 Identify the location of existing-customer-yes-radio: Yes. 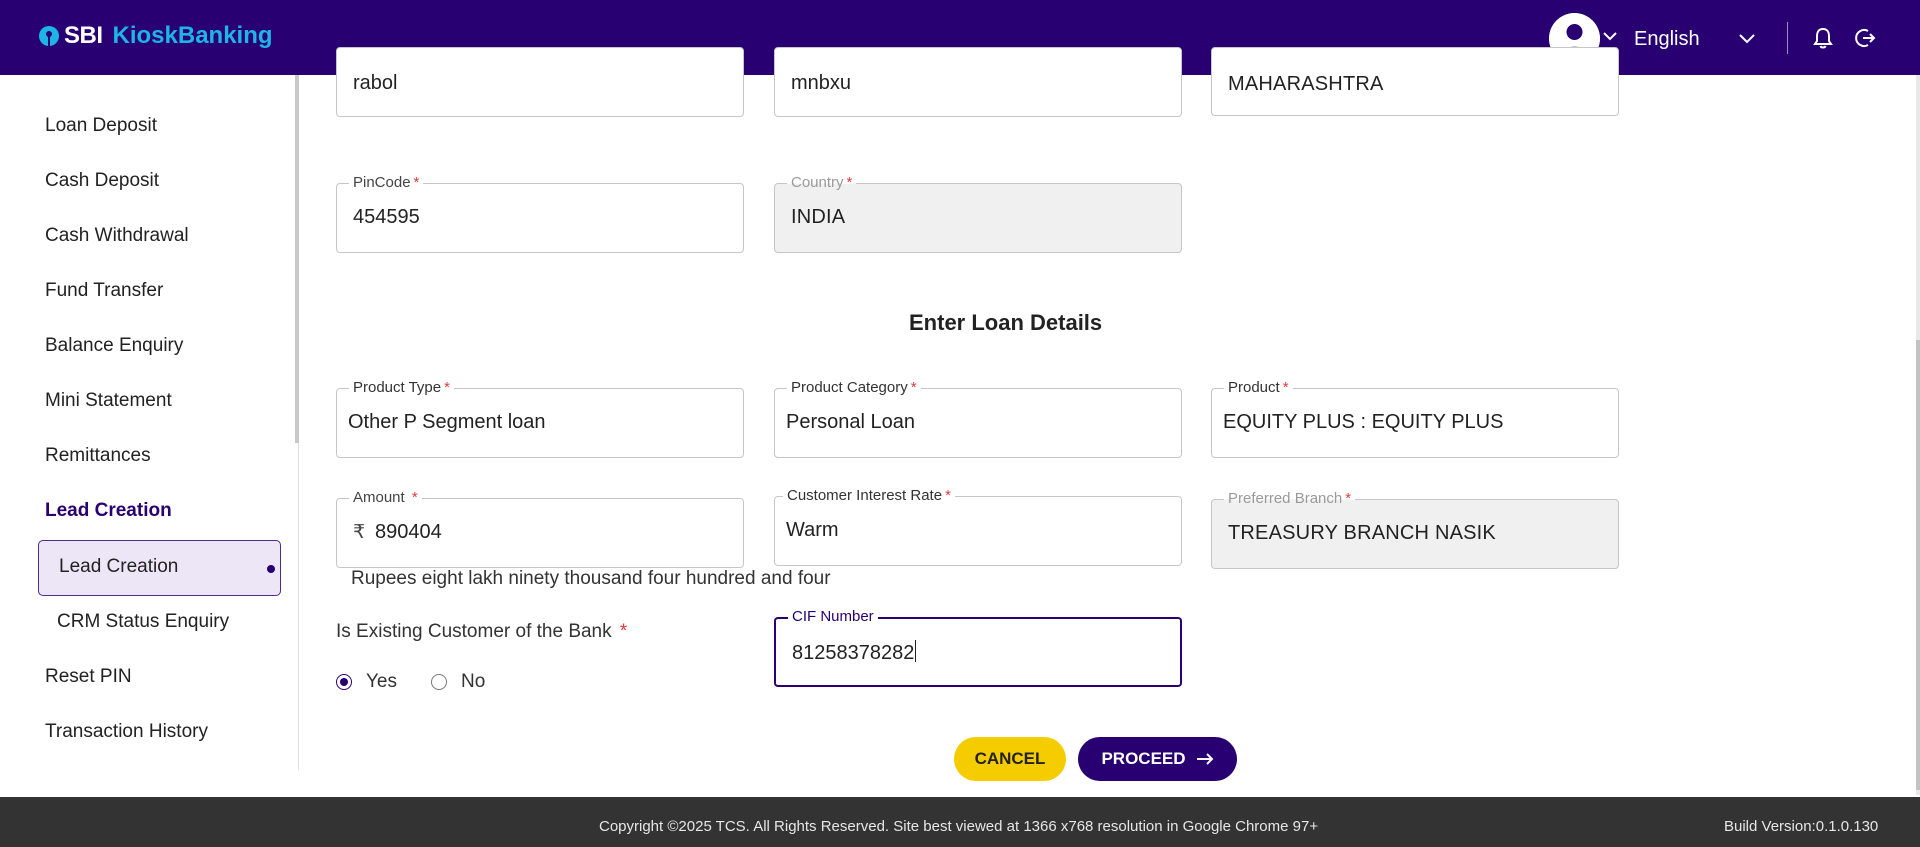
(366, 682).